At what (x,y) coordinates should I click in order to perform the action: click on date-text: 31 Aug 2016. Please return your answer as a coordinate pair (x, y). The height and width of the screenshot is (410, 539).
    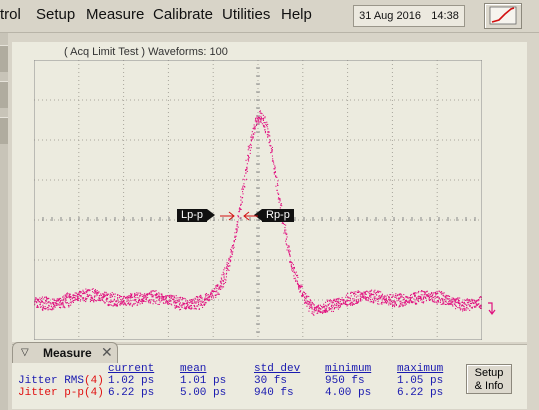
    Looking at the image, I should click on (390, 16).